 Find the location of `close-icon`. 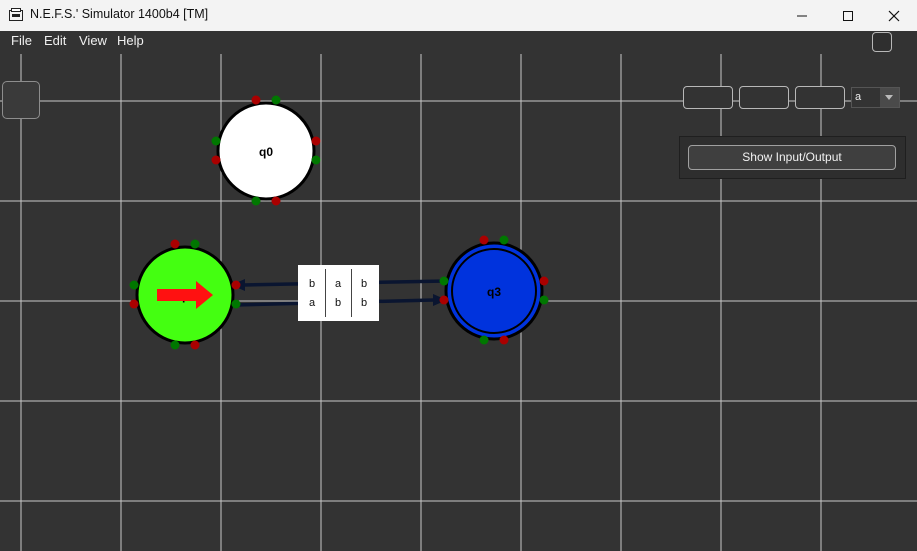

close-icon is located at coordinates (894, 16).